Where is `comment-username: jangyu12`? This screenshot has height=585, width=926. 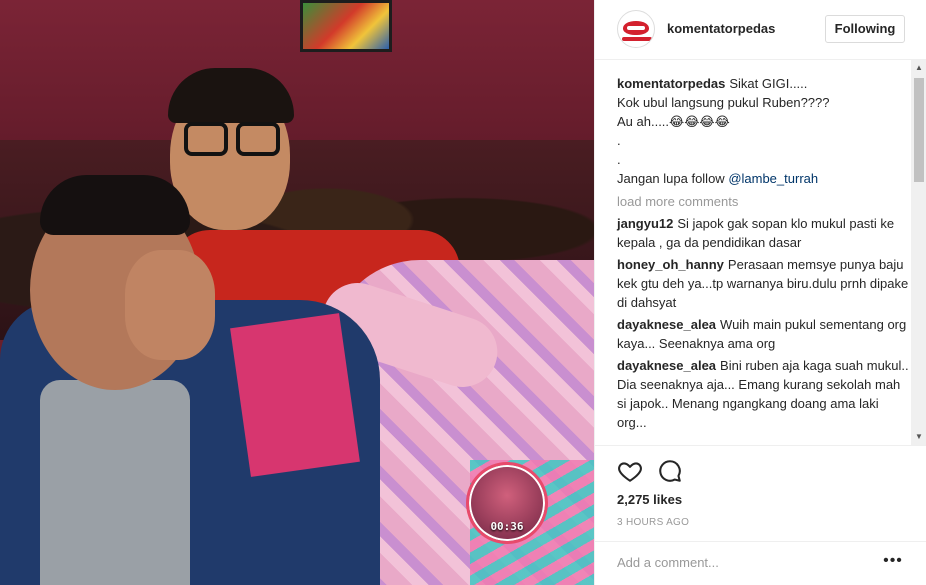
comment-username: jangyu12 is located at coordinates (645, 223).